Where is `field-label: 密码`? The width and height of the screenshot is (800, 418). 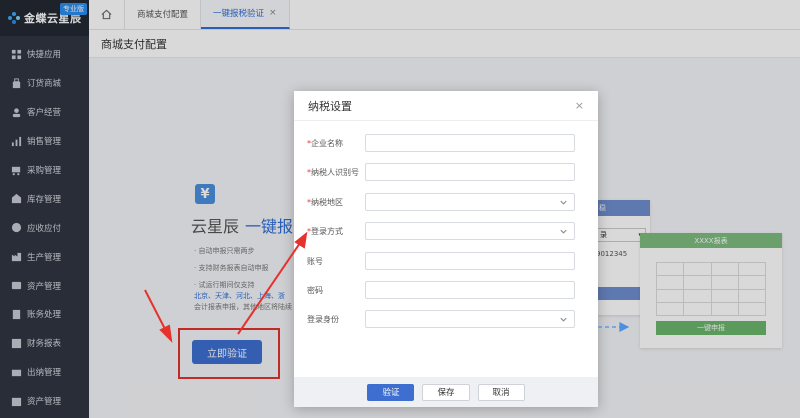
field-label: 密码 is located at coordinates (315, 290).